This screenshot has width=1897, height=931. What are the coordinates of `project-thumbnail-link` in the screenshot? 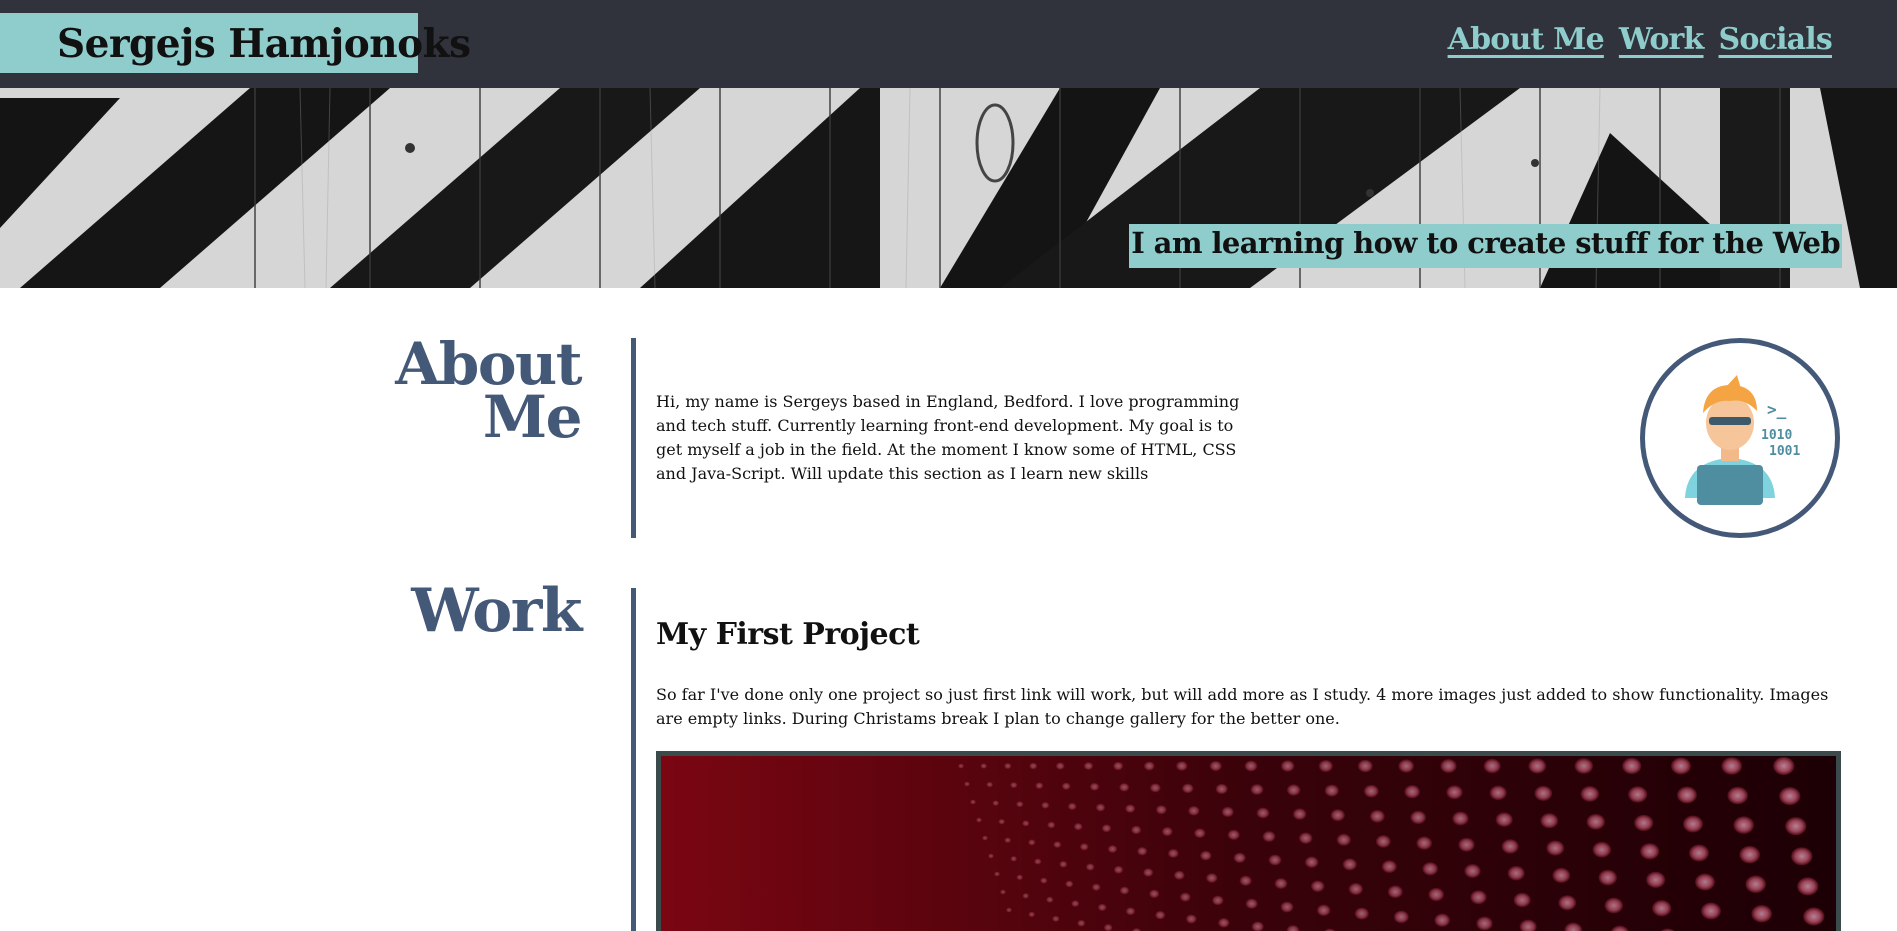 It's located at (1248, 841).